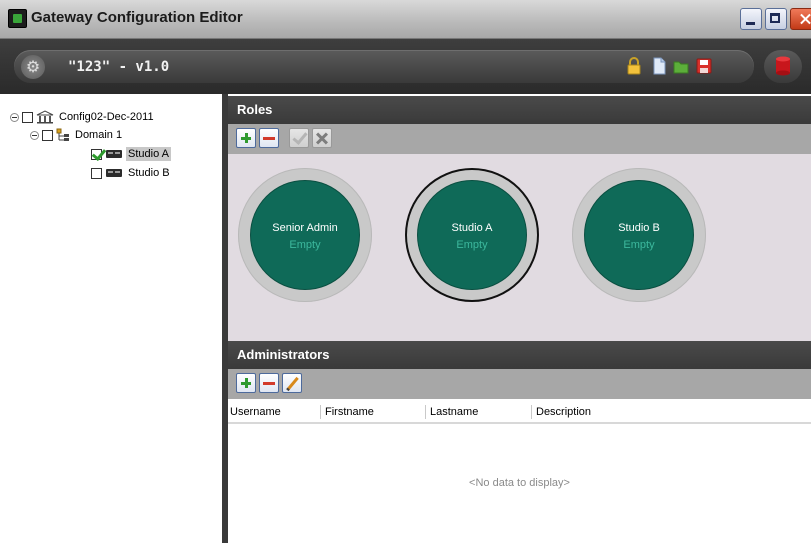 The height and width of the screenshot is (543, 811). I want to click on column-header-username: Username, so click(254, 412).